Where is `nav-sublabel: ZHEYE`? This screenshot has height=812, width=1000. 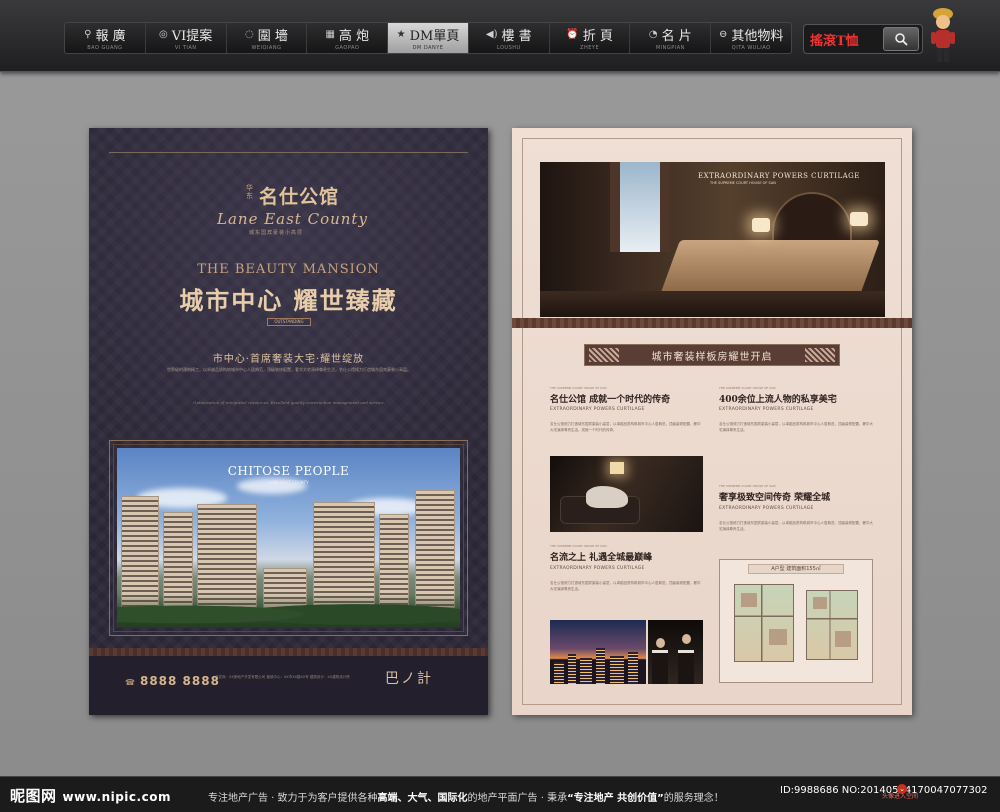
nav-sublabel: ZHEYE is located at coordinates (590, 48).